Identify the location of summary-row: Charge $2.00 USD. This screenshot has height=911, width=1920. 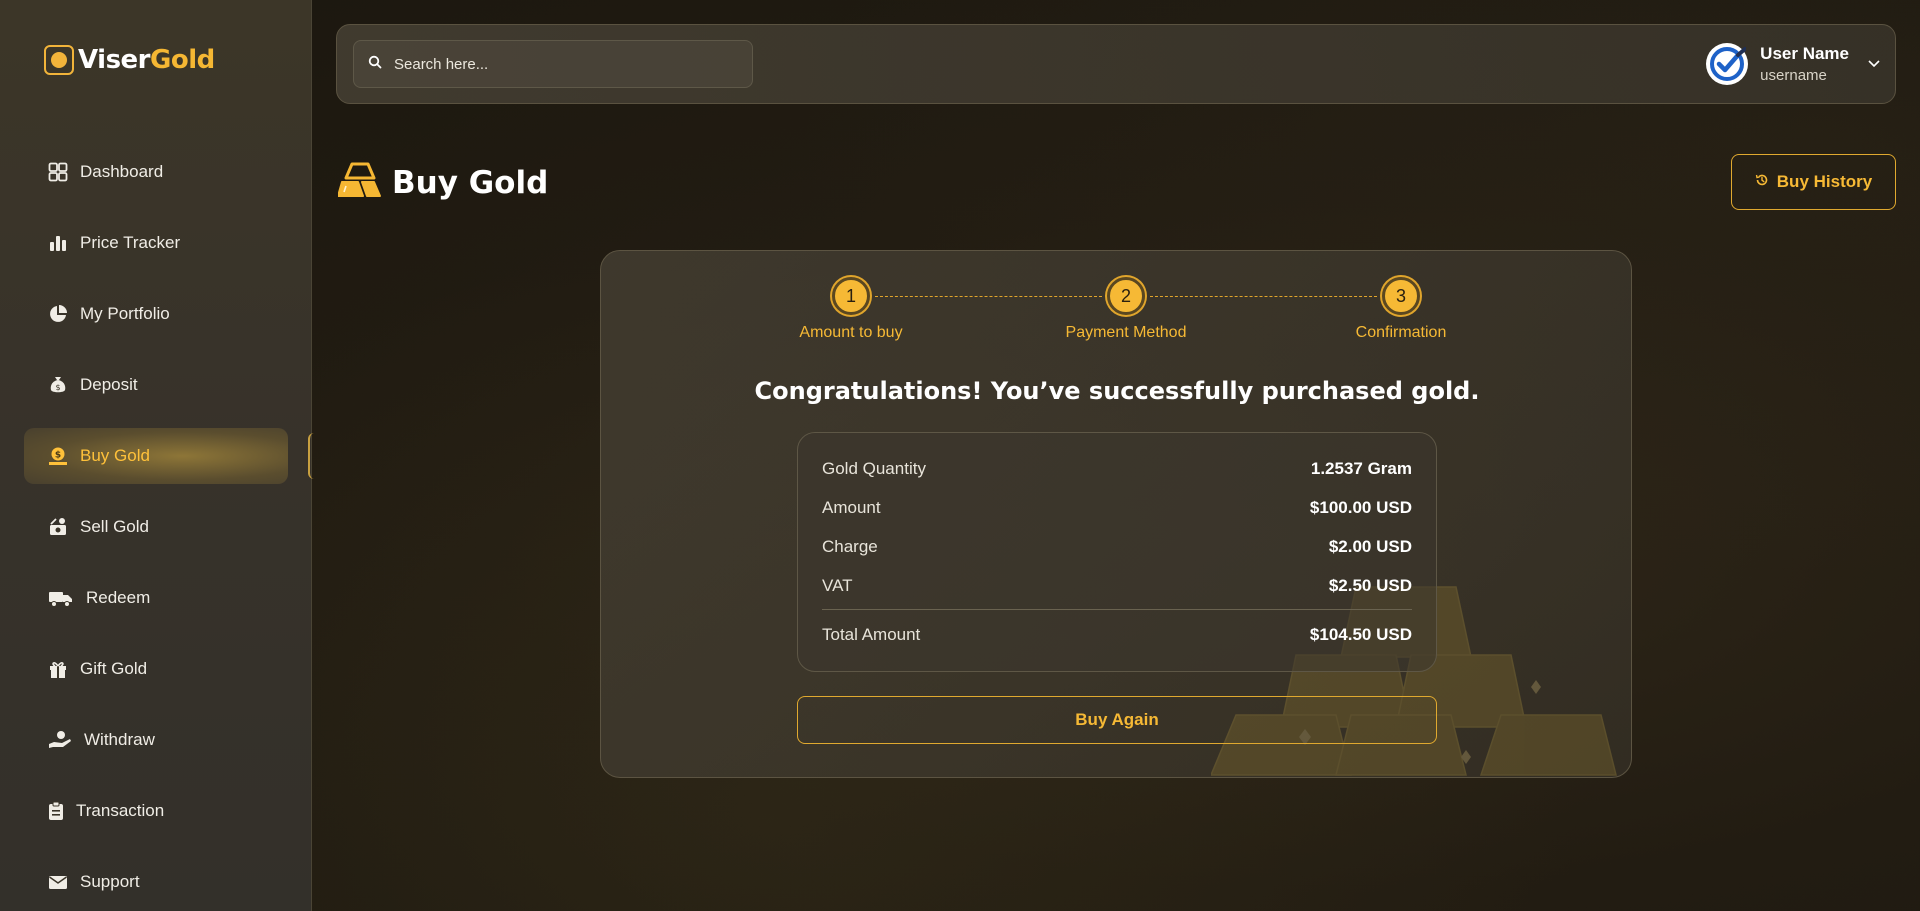
(1117, 546).